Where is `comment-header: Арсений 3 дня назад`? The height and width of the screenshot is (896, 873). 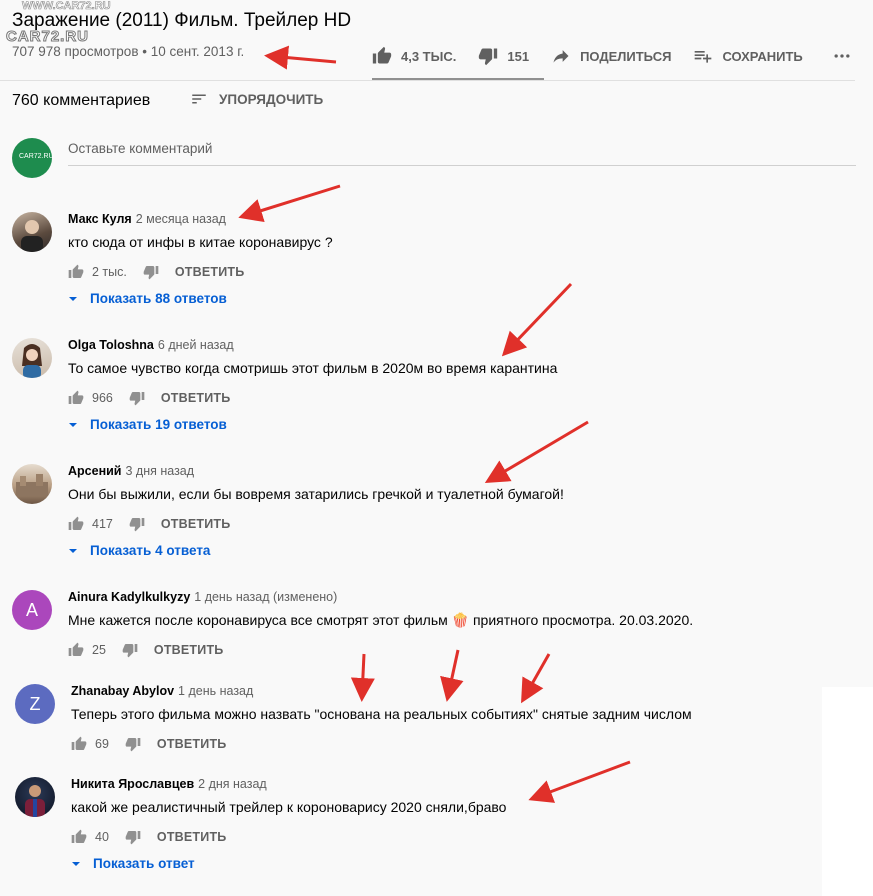
comment-header: Арсений 3 дня назад is located at coordinates (131, 471).